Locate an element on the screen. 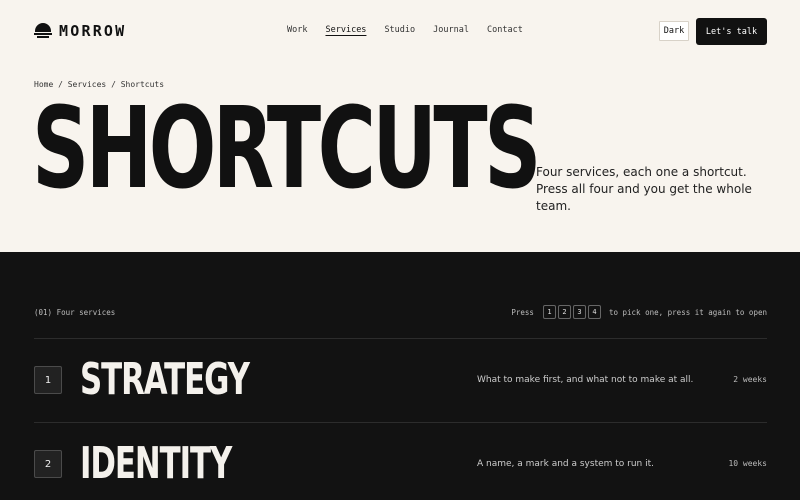  logo-mark-icon is located at coordinates (43, 31).